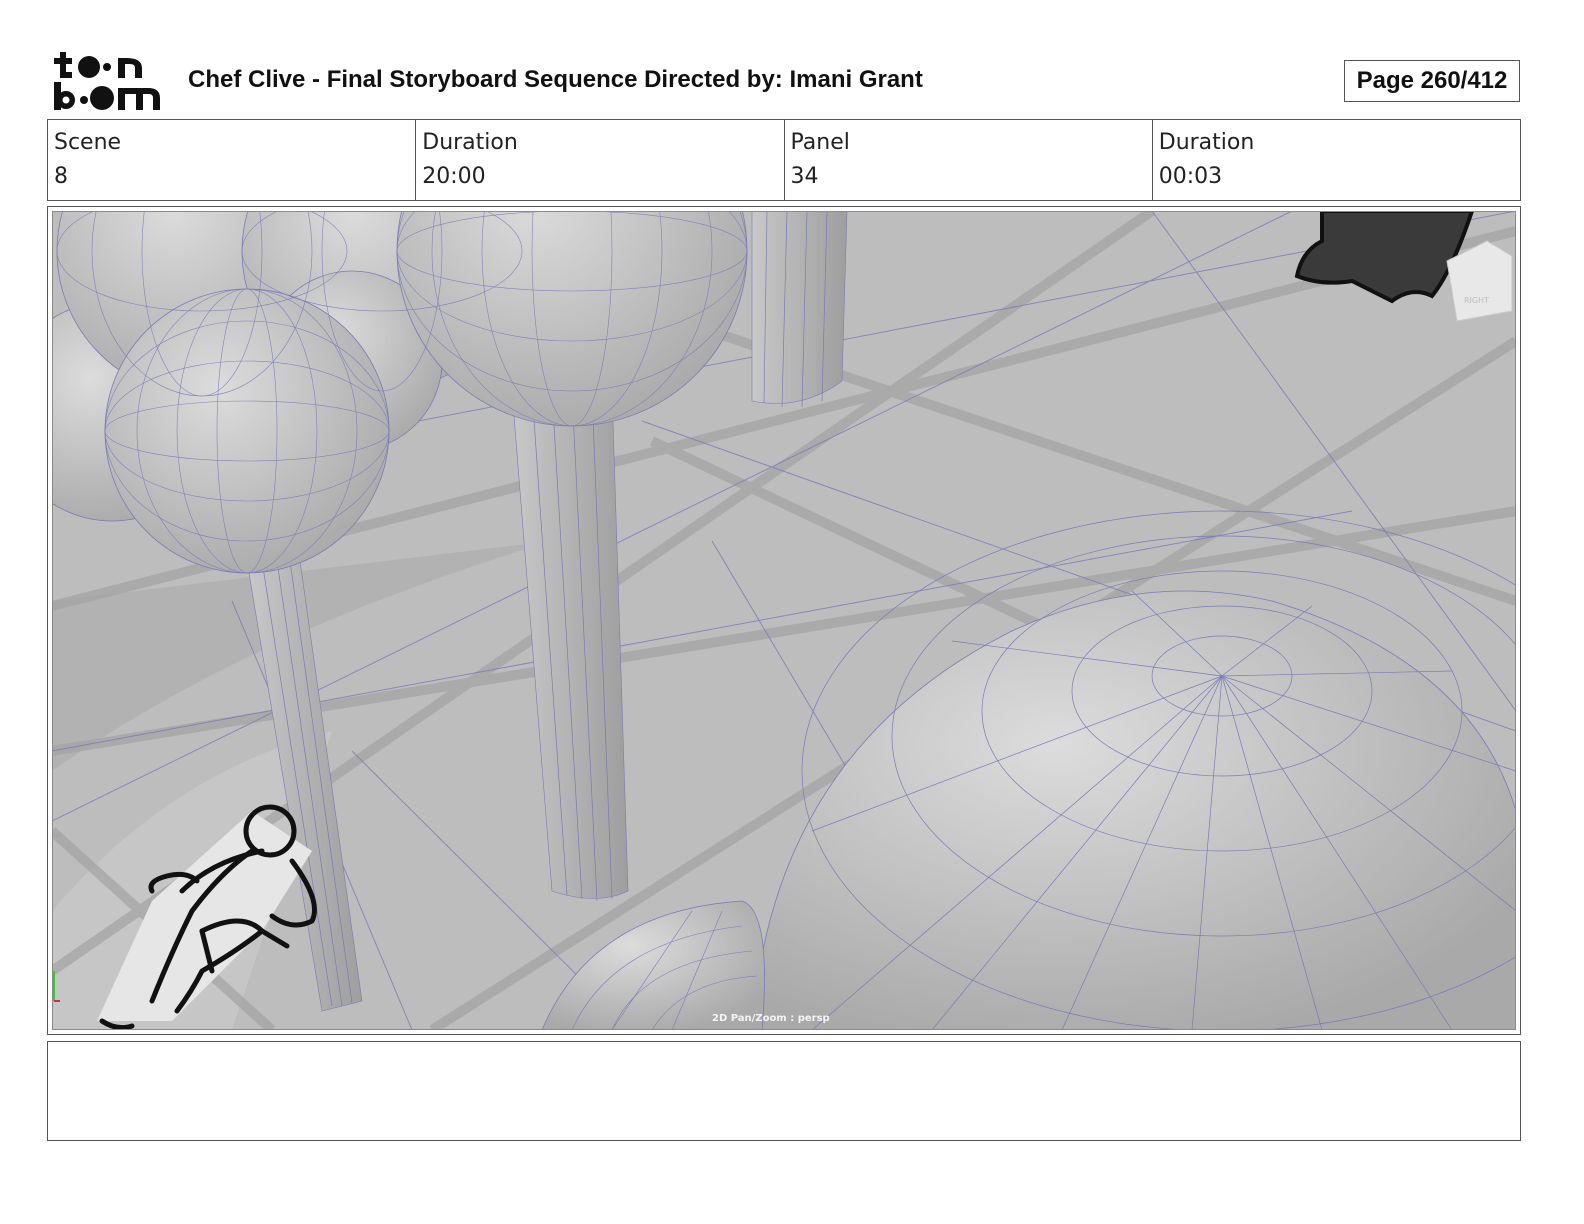  What do you see at coordinates (1190, 176) in the screenshot?
I see `panel-duration-value: 00:03` at bounding box center [1190, 176].